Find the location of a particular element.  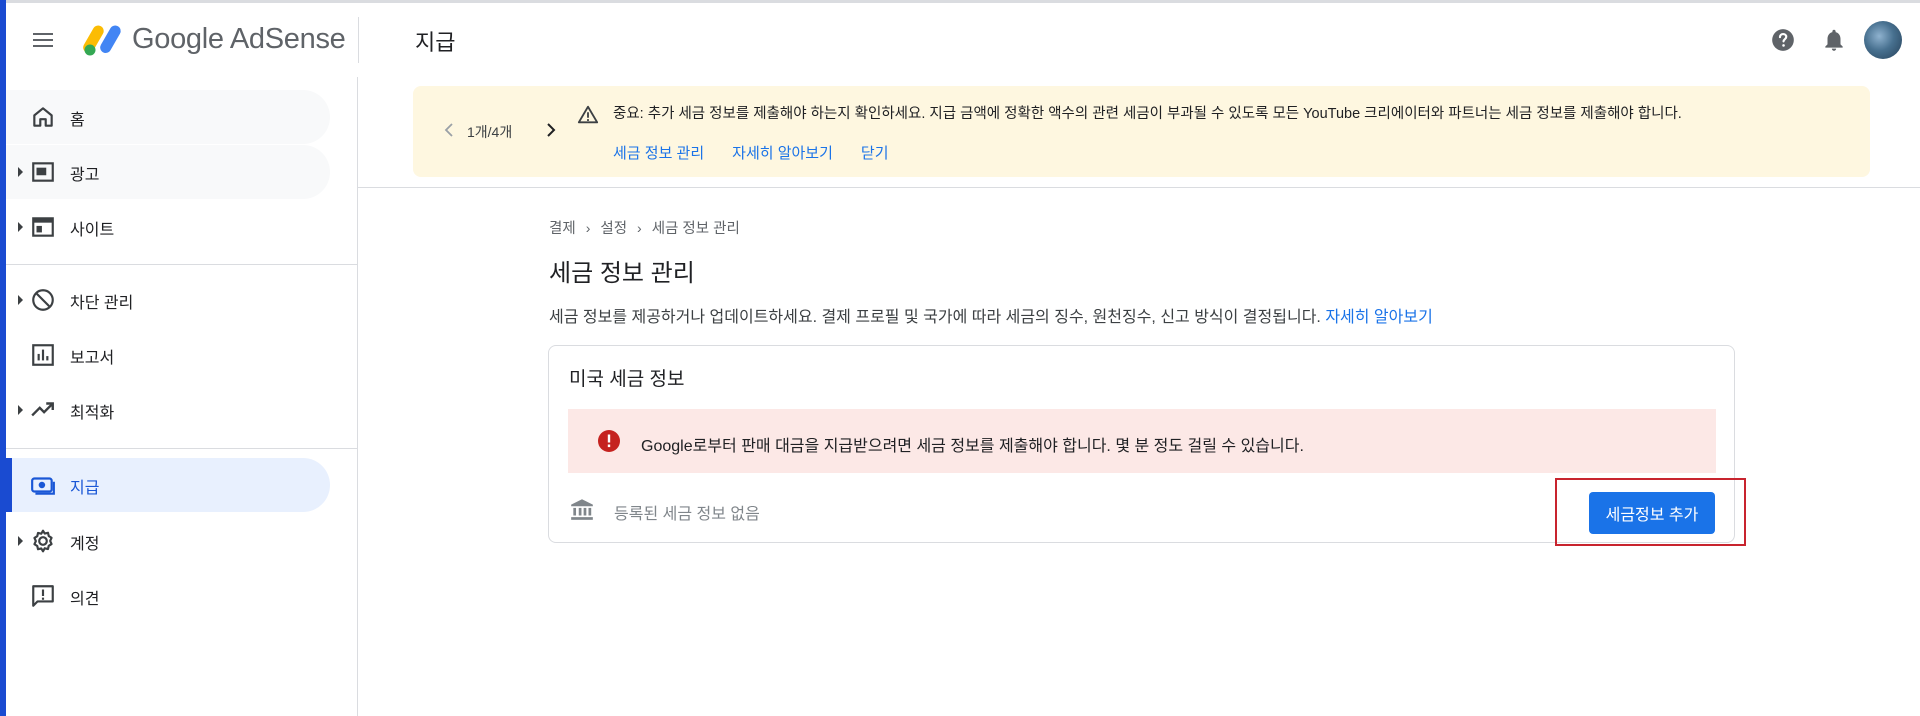

app-header: Google AdSense 지급 is located at coordinates (963, 39).